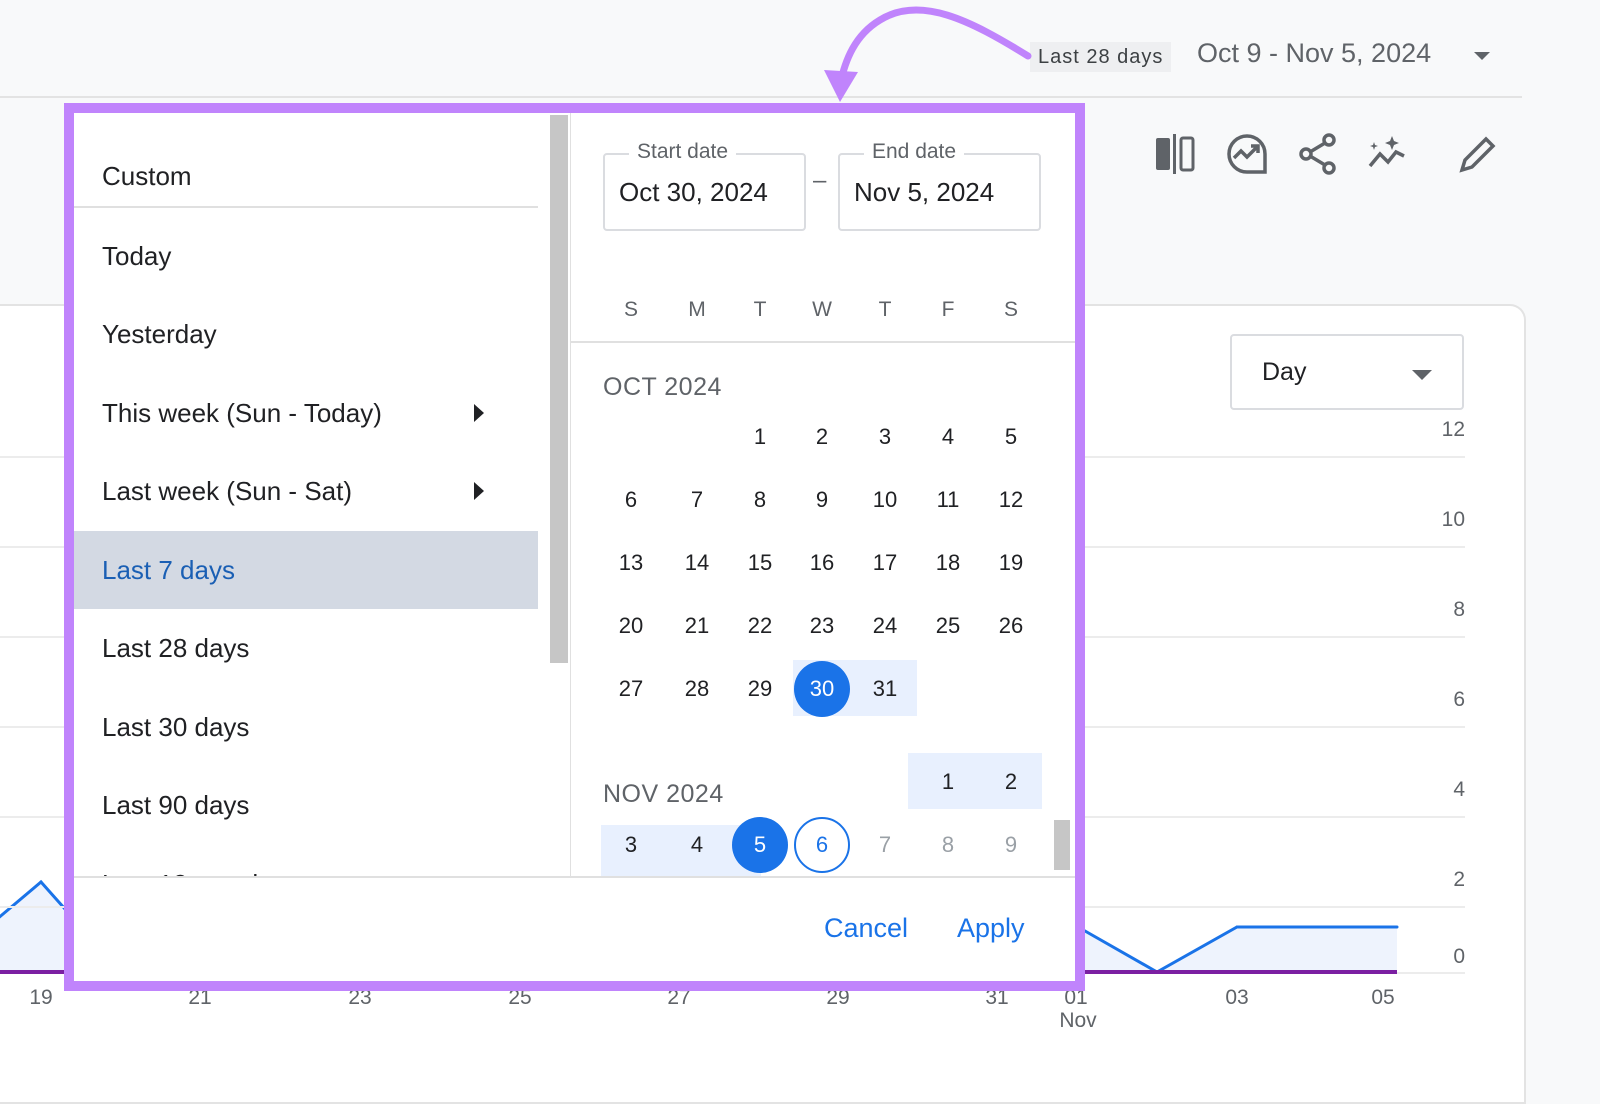 This screenshot has height=1104, width=1600. Describe the element at coordinates (306, 569) in the screenshot. I see `preset-item: Last 7 days` at that location.